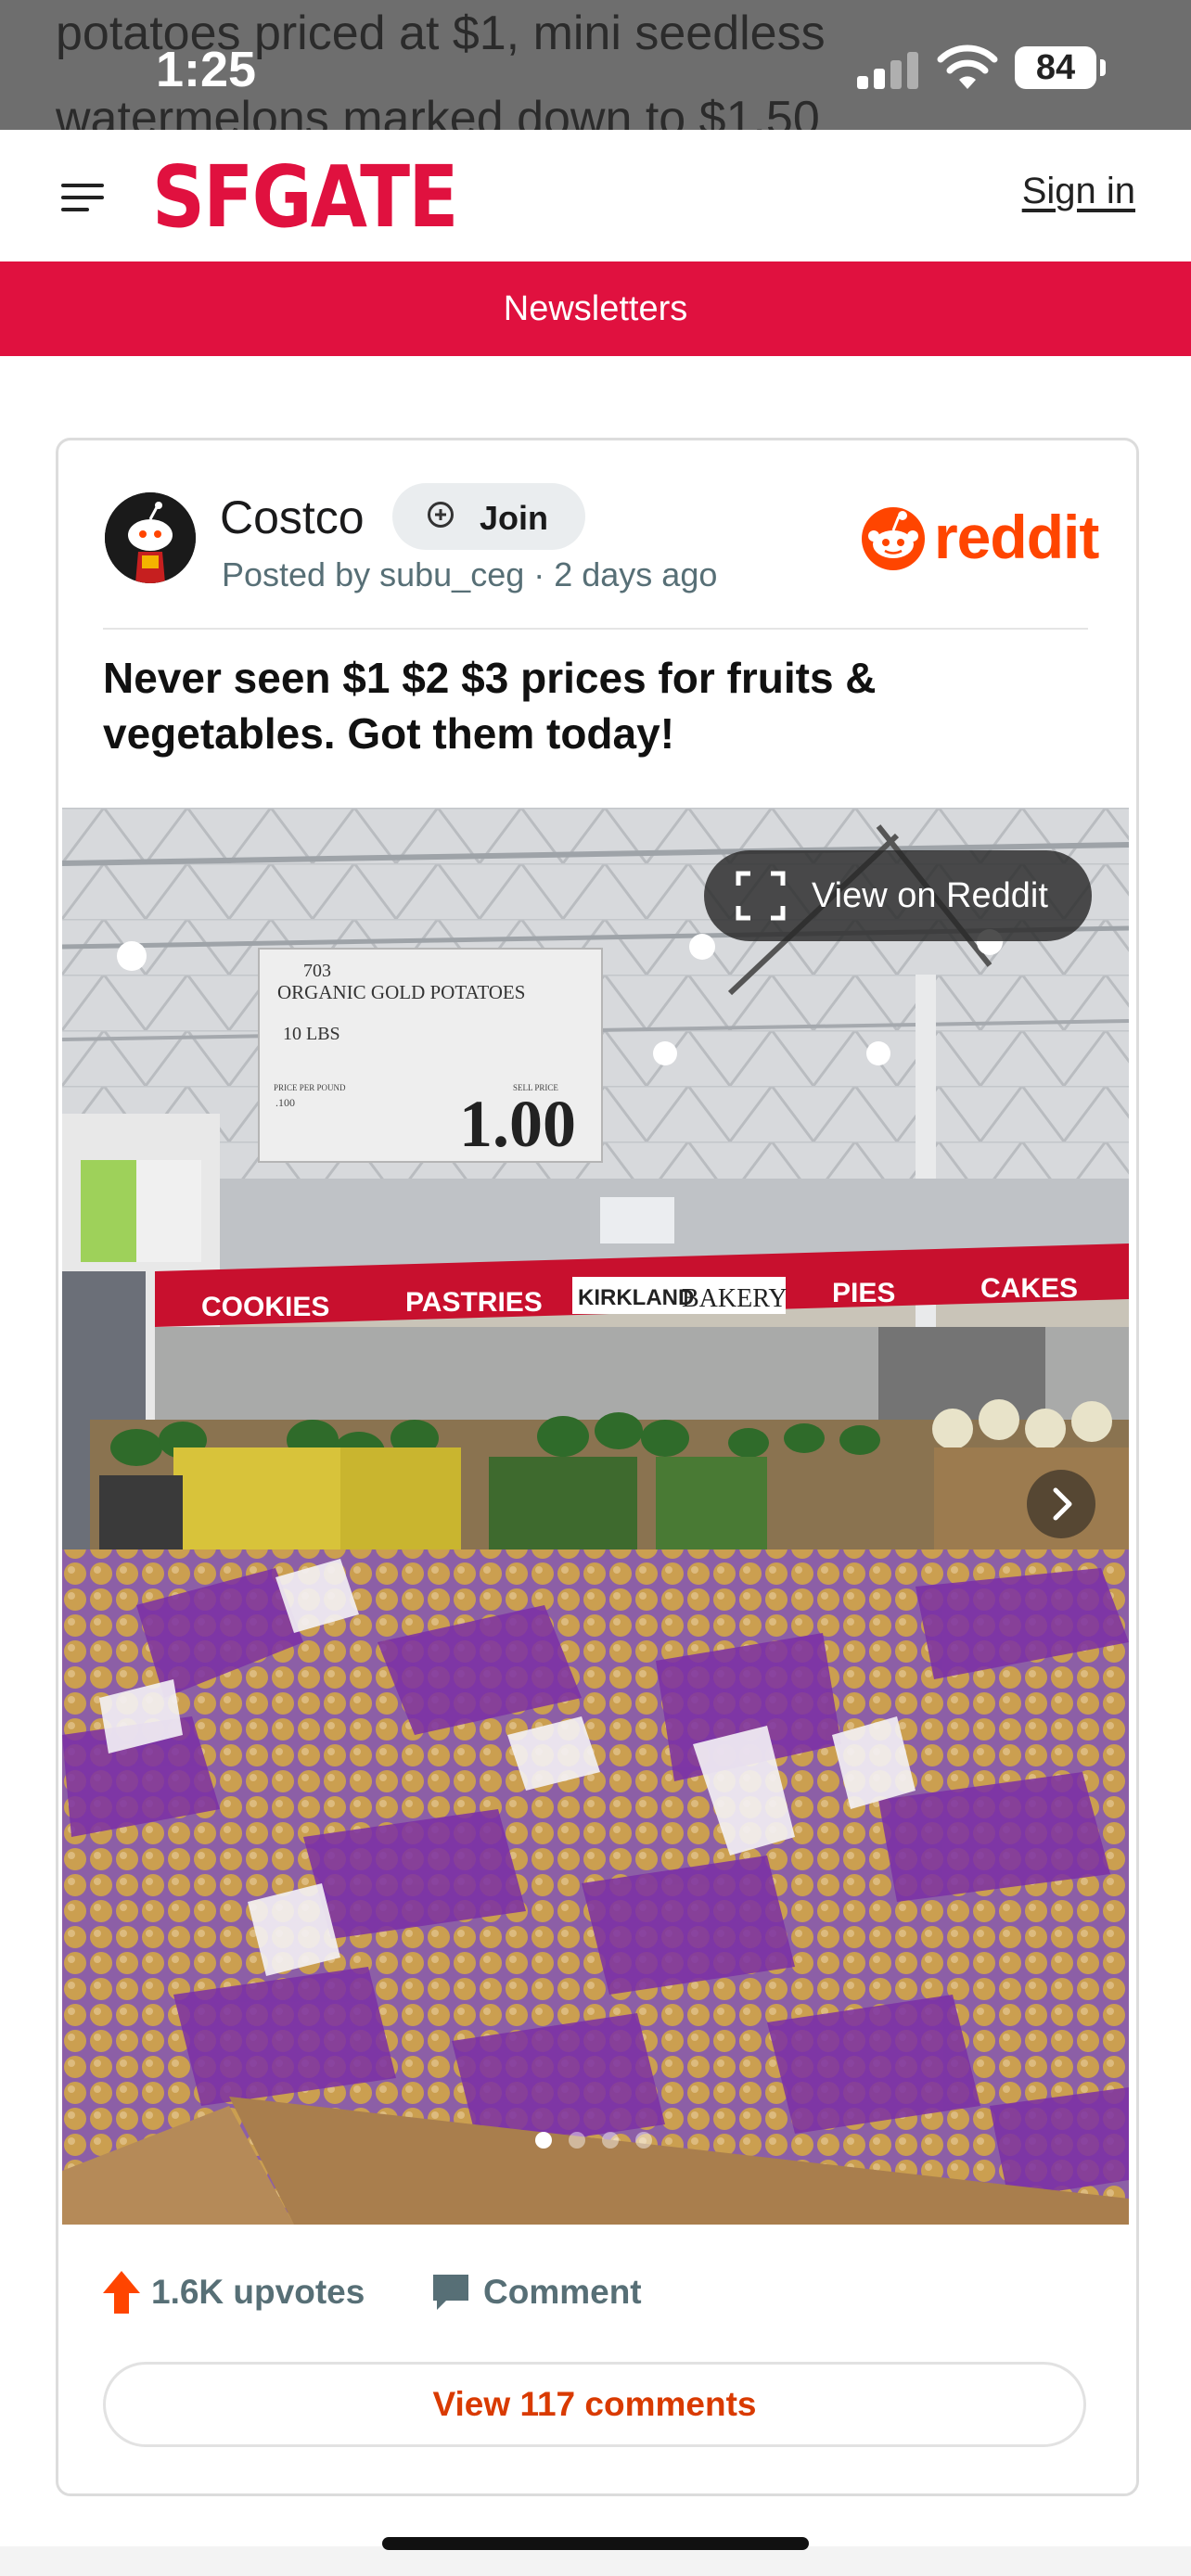 The width and height of the screenshot is (1191, 2576). I want to click on comment-bubble-icon, so click(450, 2292).